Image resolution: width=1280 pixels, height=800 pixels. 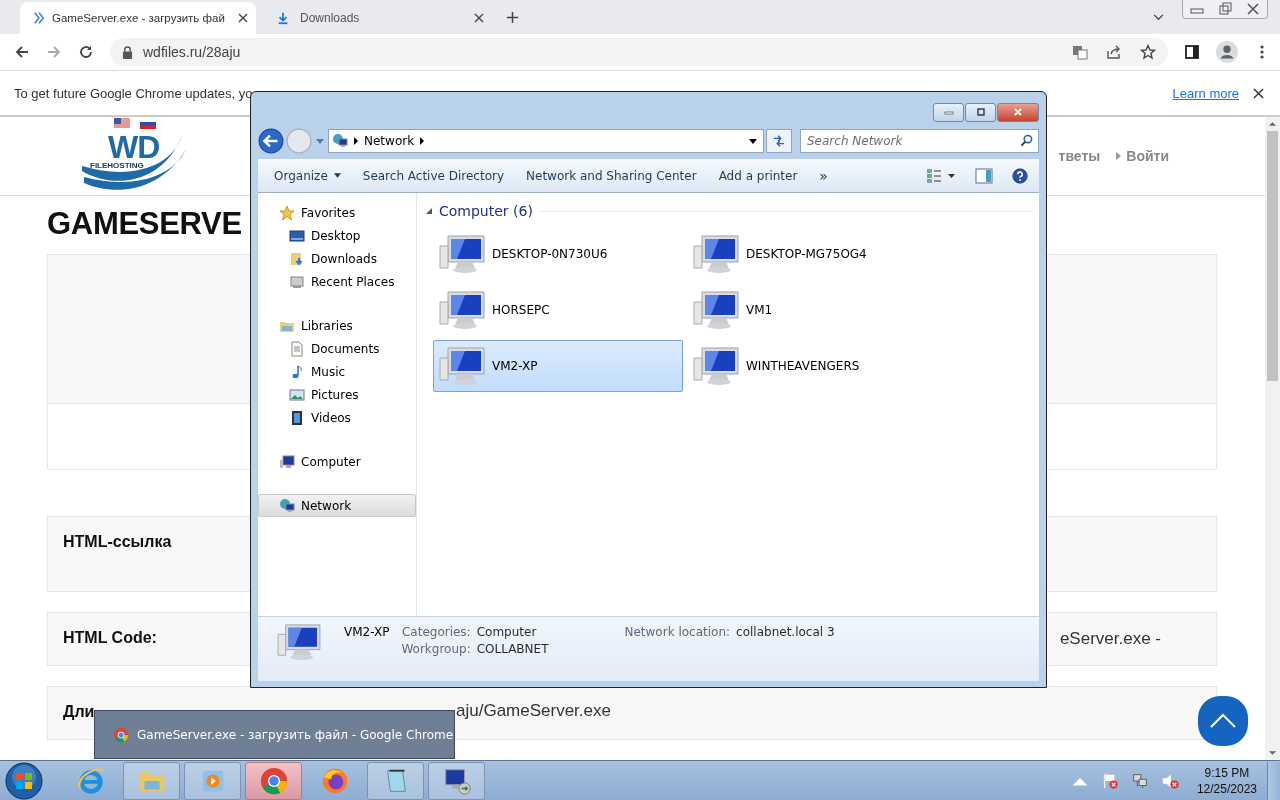 What do you see at coordinates (758, 175) in the screenshot?
I see `toolbar-button: Add a printer` at bounding box center [758, 175].